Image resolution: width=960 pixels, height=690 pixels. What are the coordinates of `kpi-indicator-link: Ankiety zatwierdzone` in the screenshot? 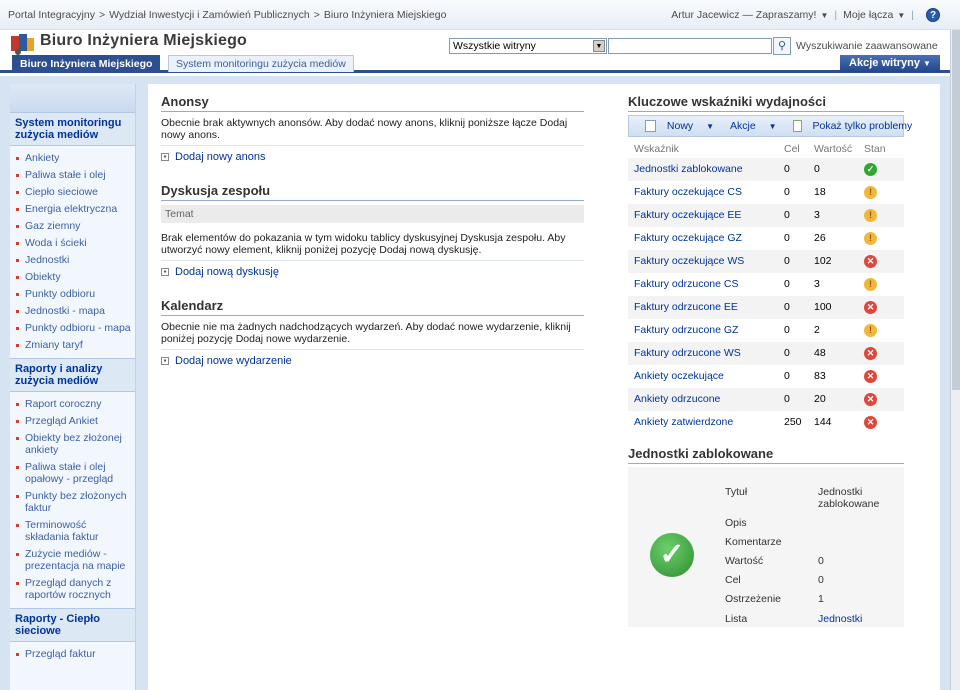 It's located at (703, 422).